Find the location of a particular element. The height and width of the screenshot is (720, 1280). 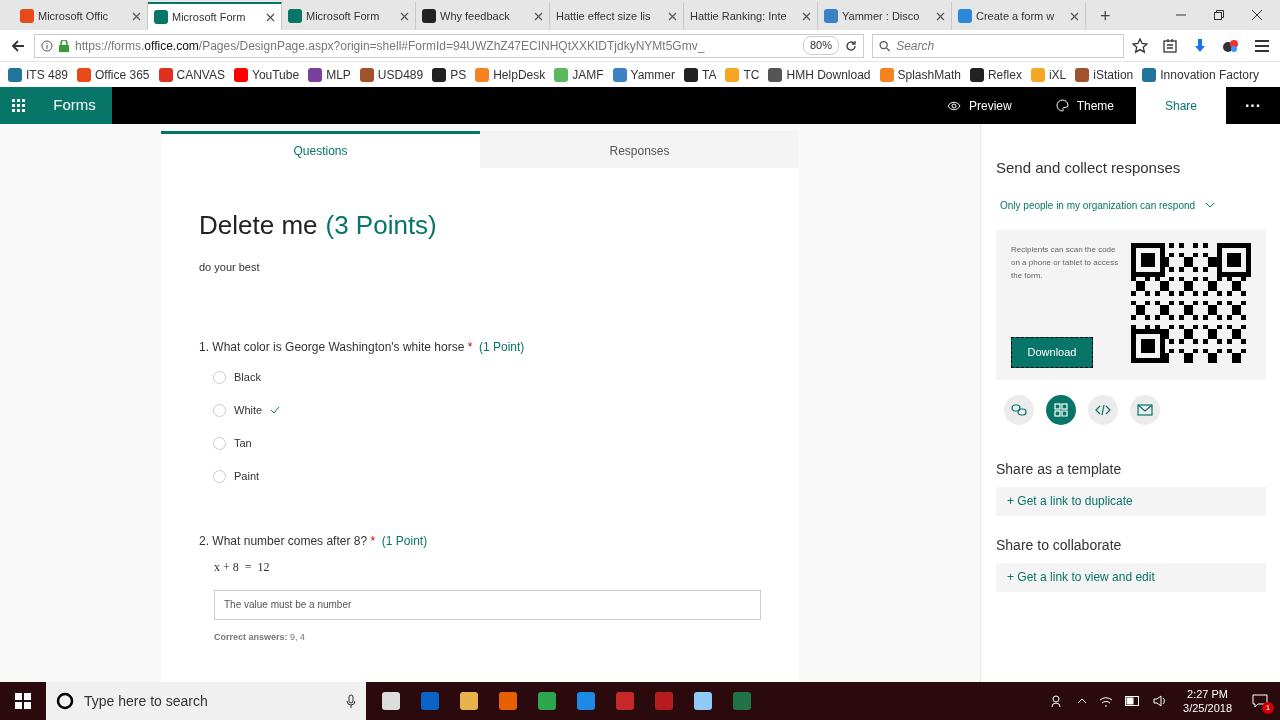

bookmark-link: HelpDesk is located at coordinates (519, 74).